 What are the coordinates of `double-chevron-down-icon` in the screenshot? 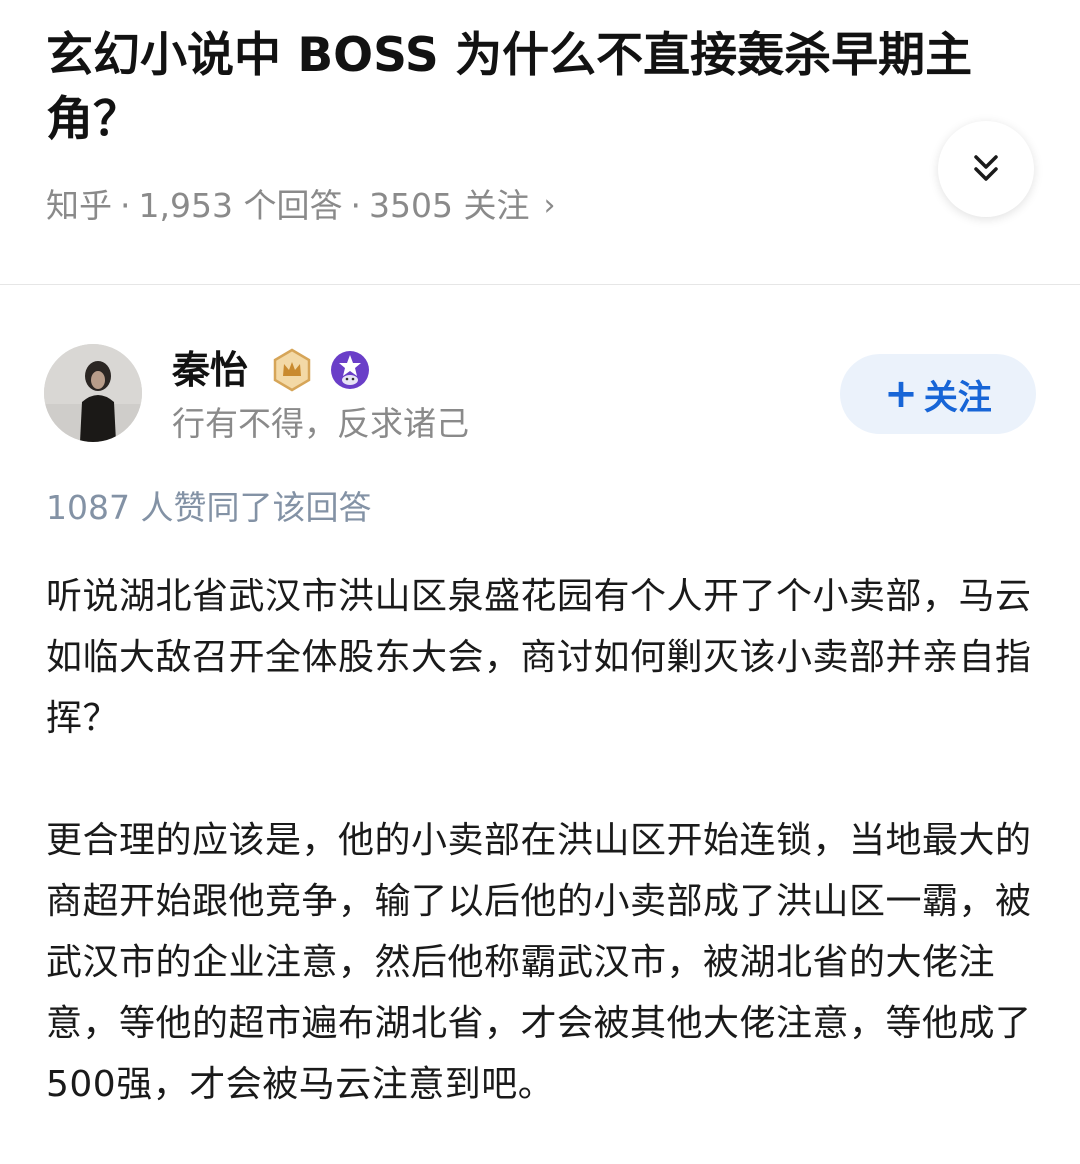 It's located at (986, 168).